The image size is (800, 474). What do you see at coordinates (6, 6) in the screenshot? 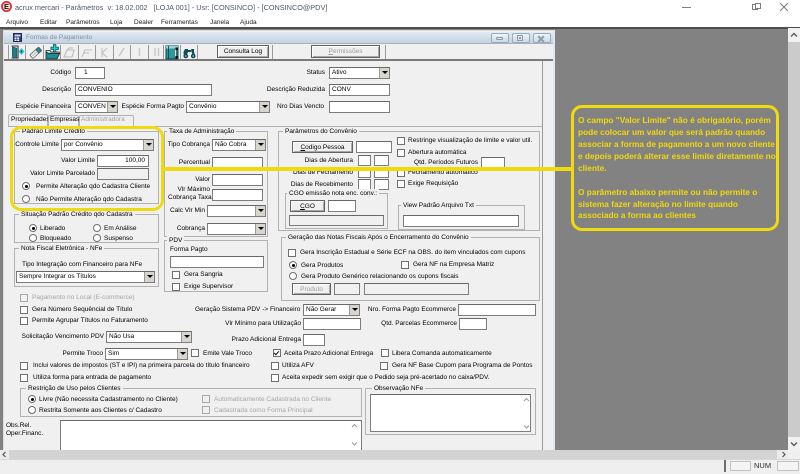
I see `svg-text: E` at bounding box center [6, 6].